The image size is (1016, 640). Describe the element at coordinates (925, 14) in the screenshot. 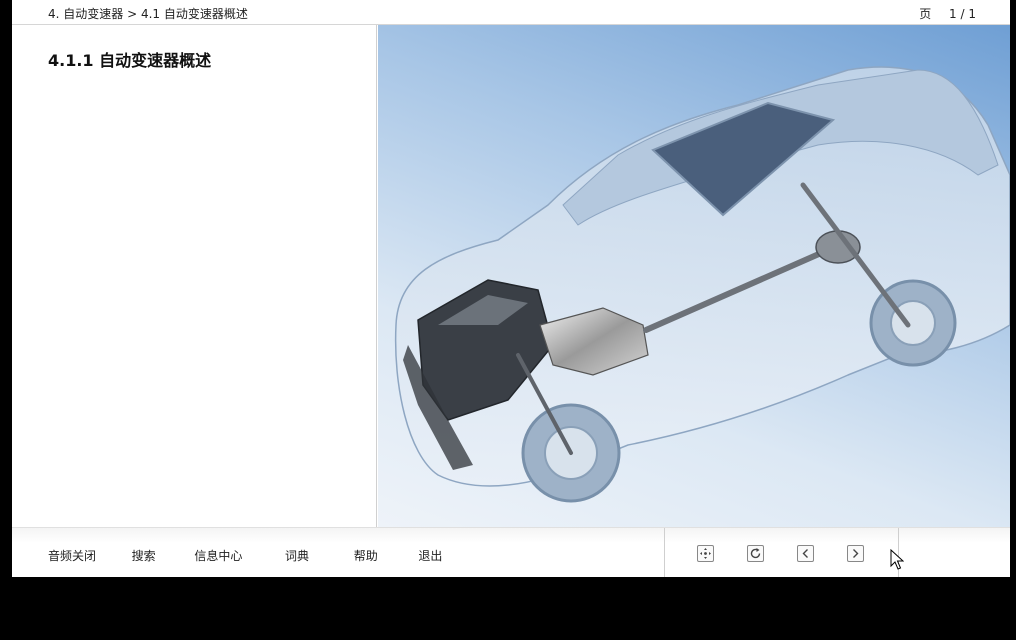

I see `page-label: 页` at that location.